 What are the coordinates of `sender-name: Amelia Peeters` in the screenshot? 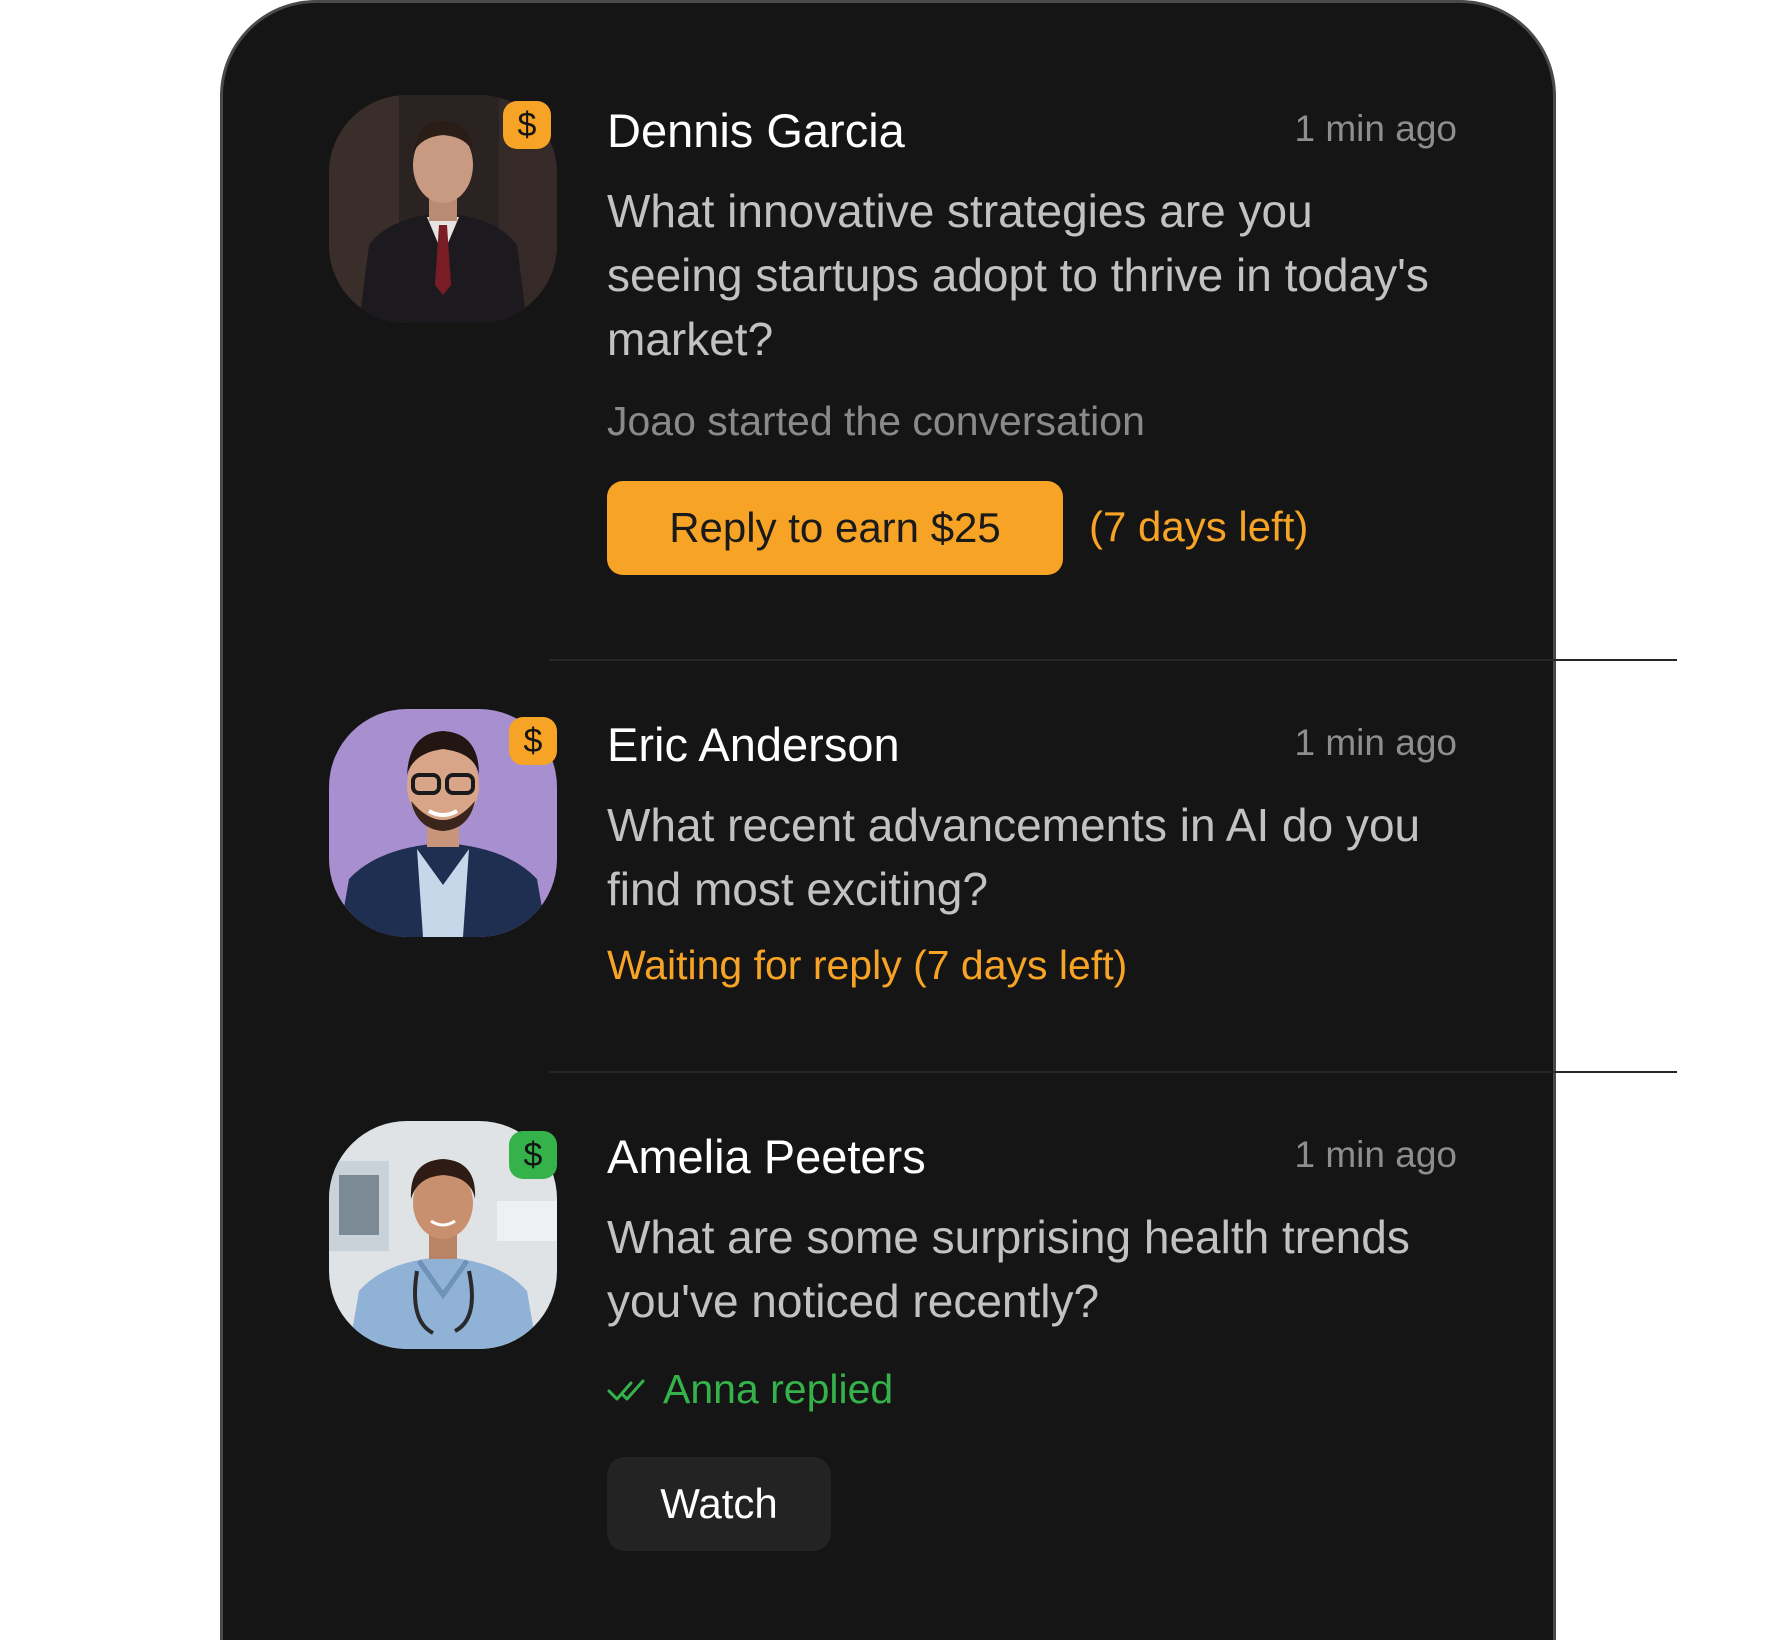 It's located at (766, 1156).